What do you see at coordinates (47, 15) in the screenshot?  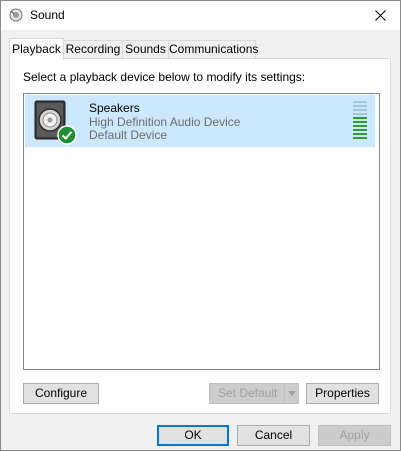 I see `window-title: Sound` at bounding box center [47, 15].